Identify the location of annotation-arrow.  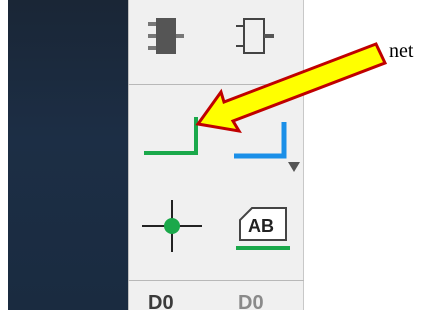
(291, 88).